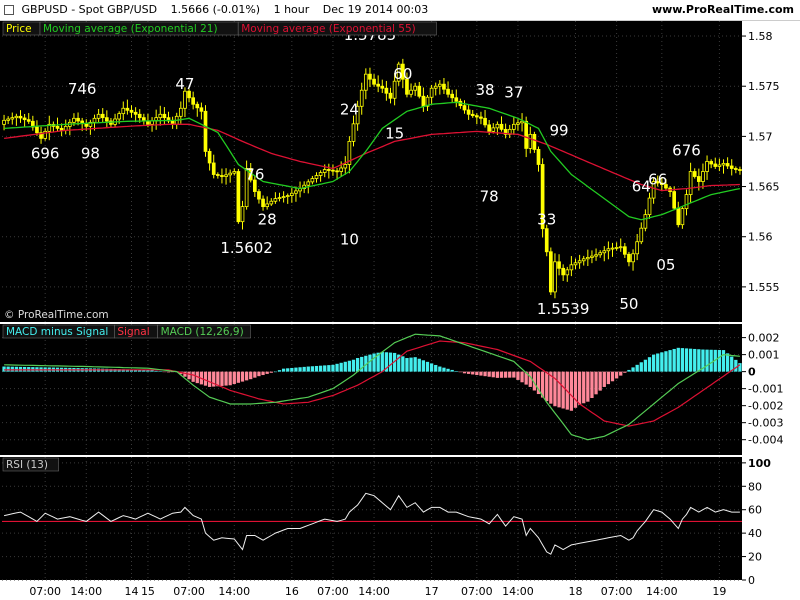 This screenshot has height=600, width=800. Describe the element at coordinates (765, 389) in the screenshot. I see `macd-tick-label: -0.001` at that location.